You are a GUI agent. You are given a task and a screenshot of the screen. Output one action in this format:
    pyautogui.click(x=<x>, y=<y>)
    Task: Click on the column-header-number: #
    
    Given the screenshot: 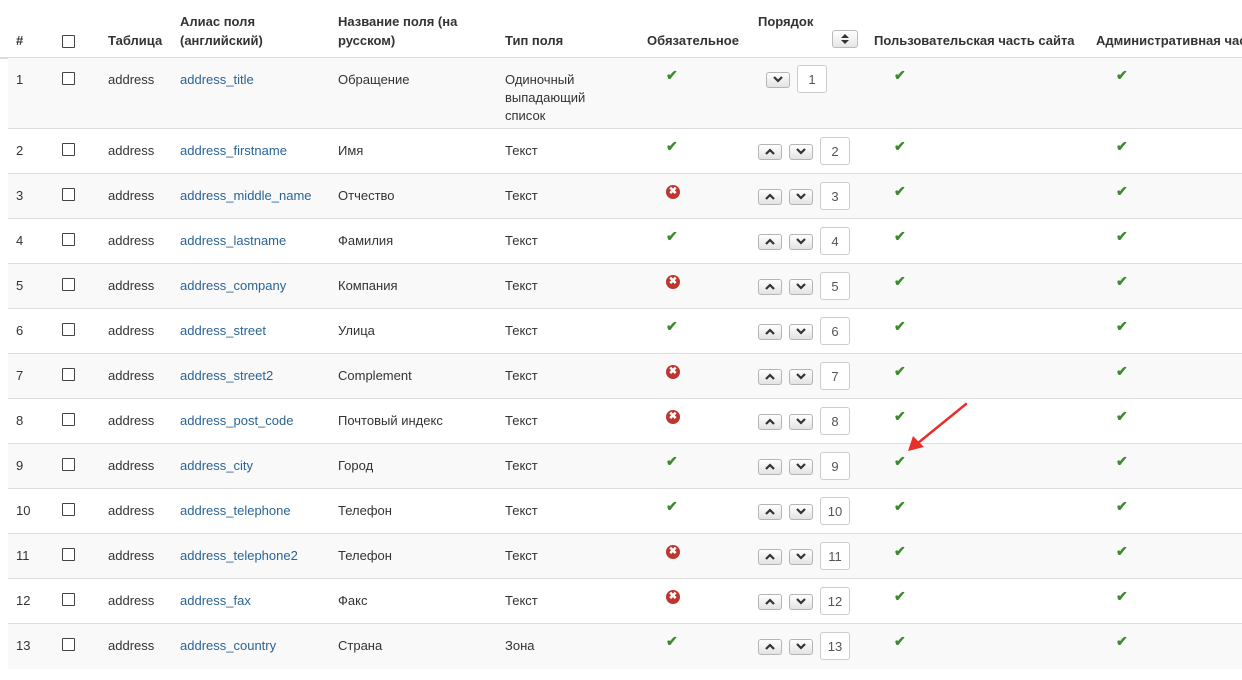 What is the action you would take?
    pyautogui.click(x=19, y=40)
    